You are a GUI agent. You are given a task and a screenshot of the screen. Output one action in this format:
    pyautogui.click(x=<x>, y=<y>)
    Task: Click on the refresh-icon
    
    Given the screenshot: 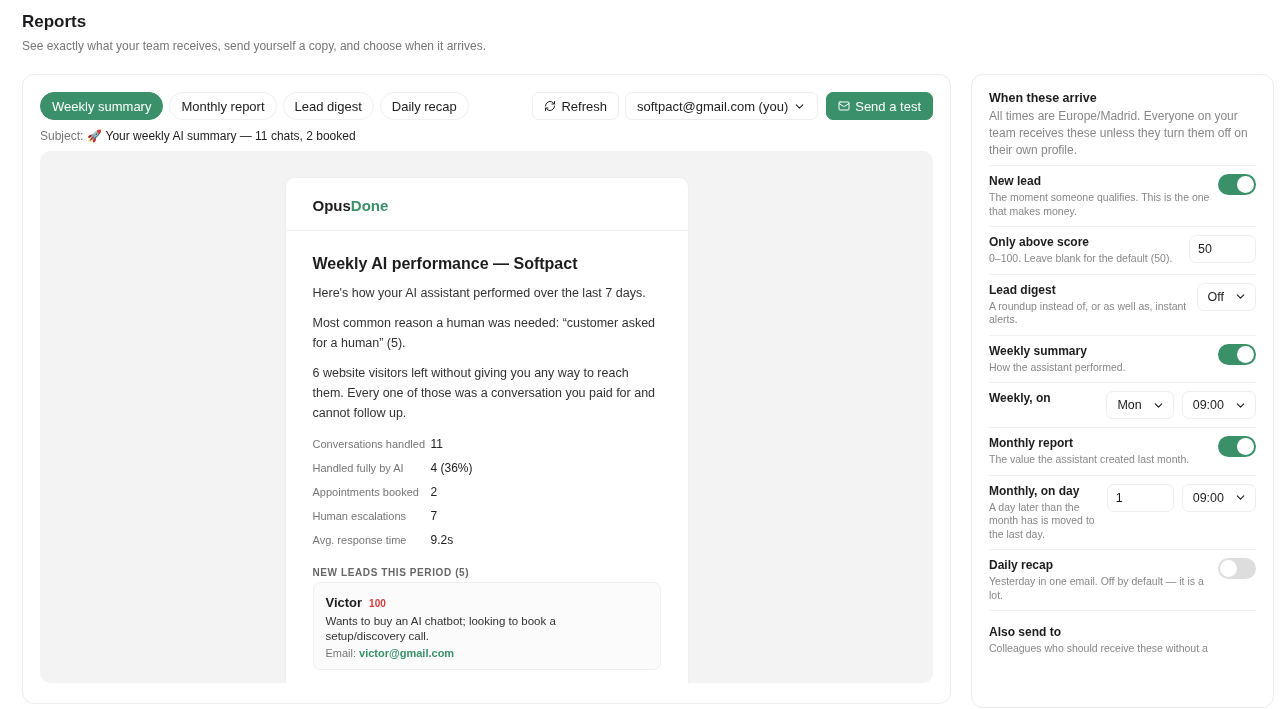 What is the action you would take?
    pyautogui.click(x=550, y=106)
    